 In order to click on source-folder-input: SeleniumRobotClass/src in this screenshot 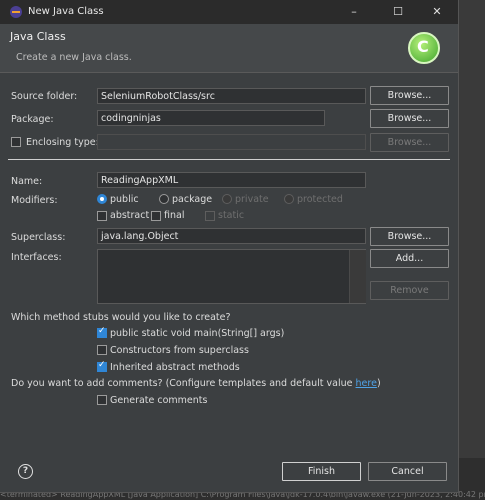, I will do `click(231, 96)`.